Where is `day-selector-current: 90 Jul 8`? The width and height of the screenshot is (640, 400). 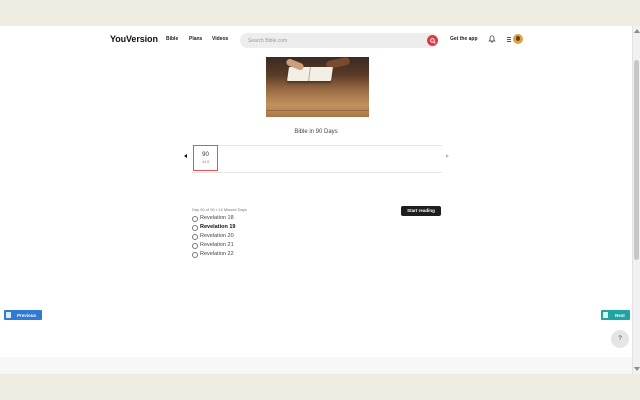
day-selector-current: 90 Jul 8 is located at coordinates (205, 158).